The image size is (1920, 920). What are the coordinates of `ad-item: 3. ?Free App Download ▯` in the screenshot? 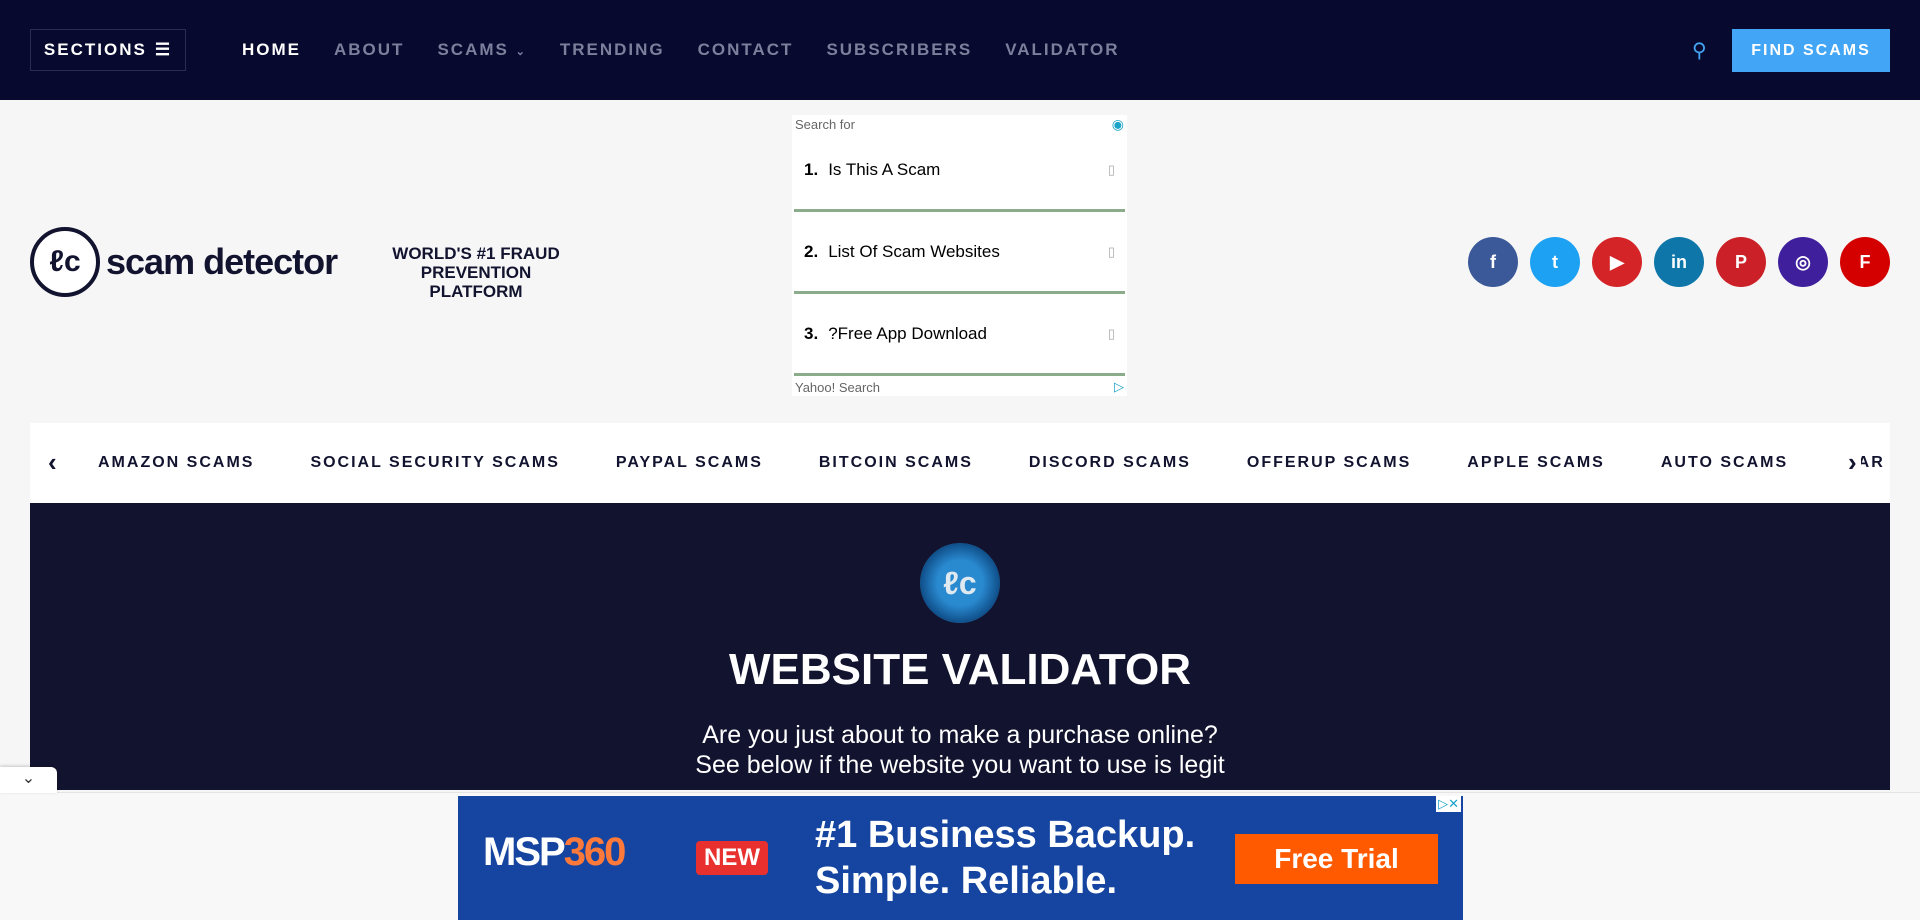 It's located at (959, 335).